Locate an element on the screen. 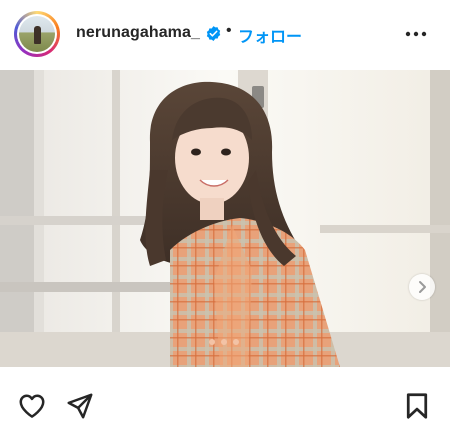 The height and width of the screenshot is (432, 450). avatar-frame is located at coordinates (37, 34).